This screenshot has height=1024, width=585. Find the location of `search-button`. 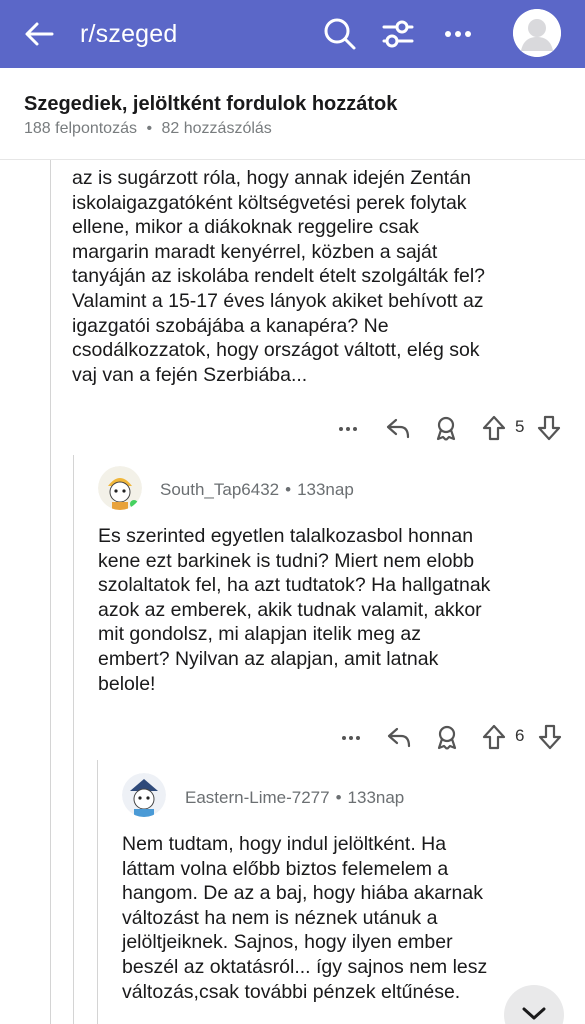

search-button is located at coordinates (340, 34).